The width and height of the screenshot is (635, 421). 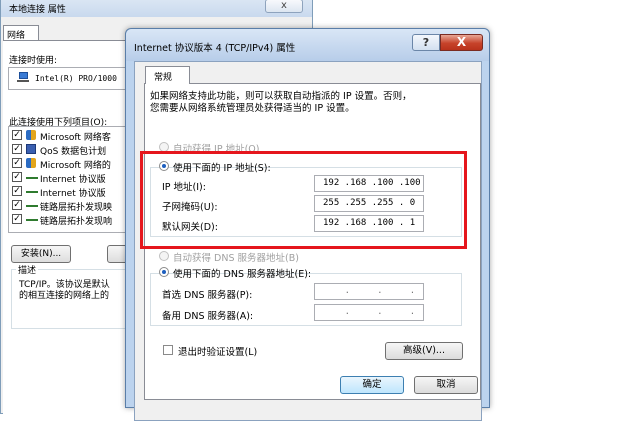 I want to click on back-window-titlebar: 本地连接 属性 x, so click(x=156, y=8).